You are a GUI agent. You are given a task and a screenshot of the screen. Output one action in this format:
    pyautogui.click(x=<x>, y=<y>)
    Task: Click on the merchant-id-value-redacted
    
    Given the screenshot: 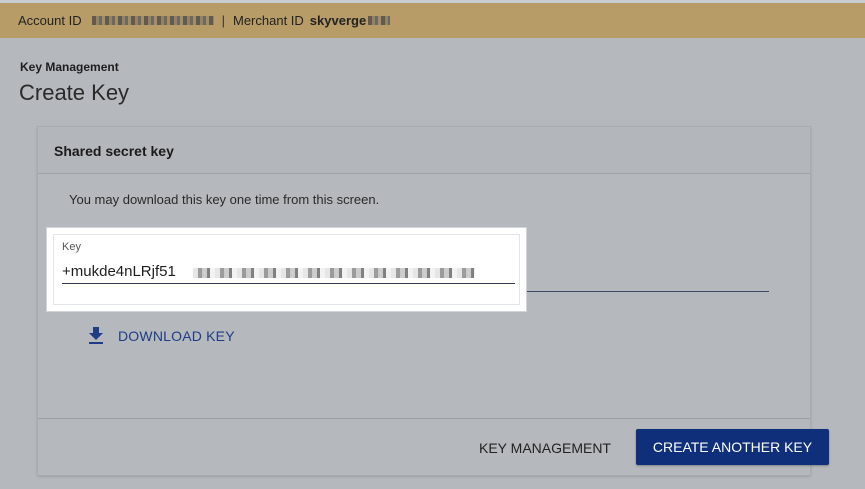 What is the action you would take?
    pyautogui.click(x=379, y=20)
    